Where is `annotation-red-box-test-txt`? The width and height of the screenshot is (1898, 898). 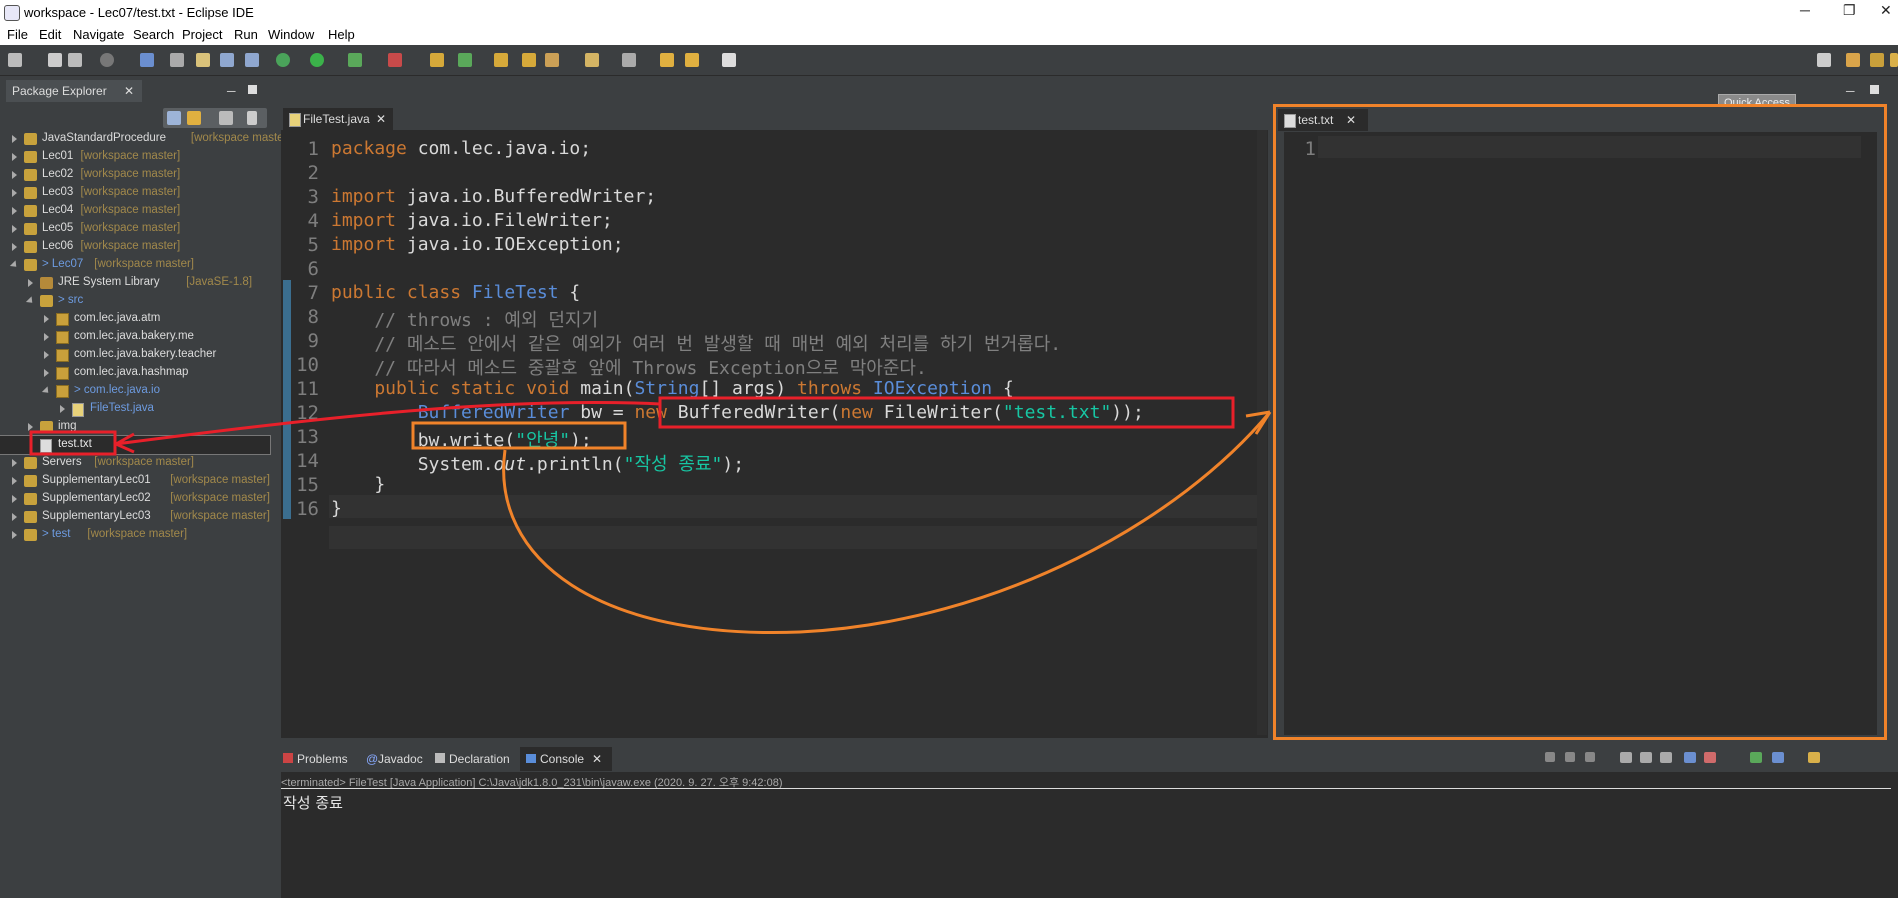
annotation-red-box-test-txt is located at coordinates (73, 443).